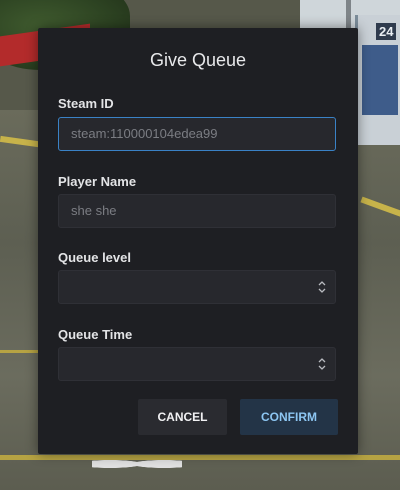 This screenshot has width=400, height=490. What do you see at coordinates (95, 334) in the screenshot?
I see `queue-time-label: Queue Time` at bounding box center [95, 334].